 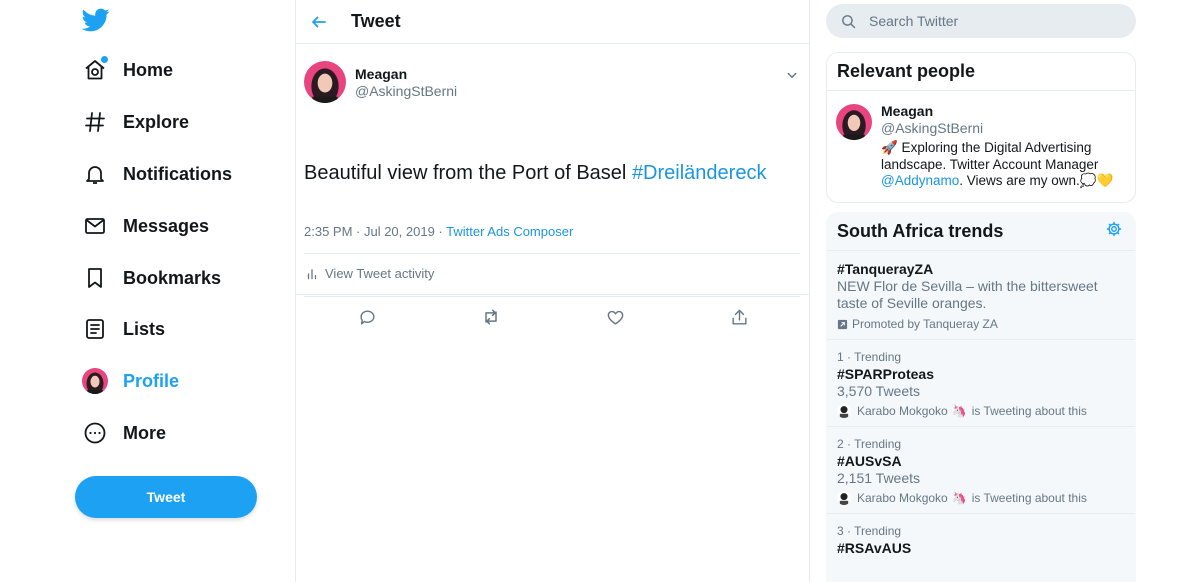 I want to click on compose-tweet-button: Tweet, so click(x=166, y=497).